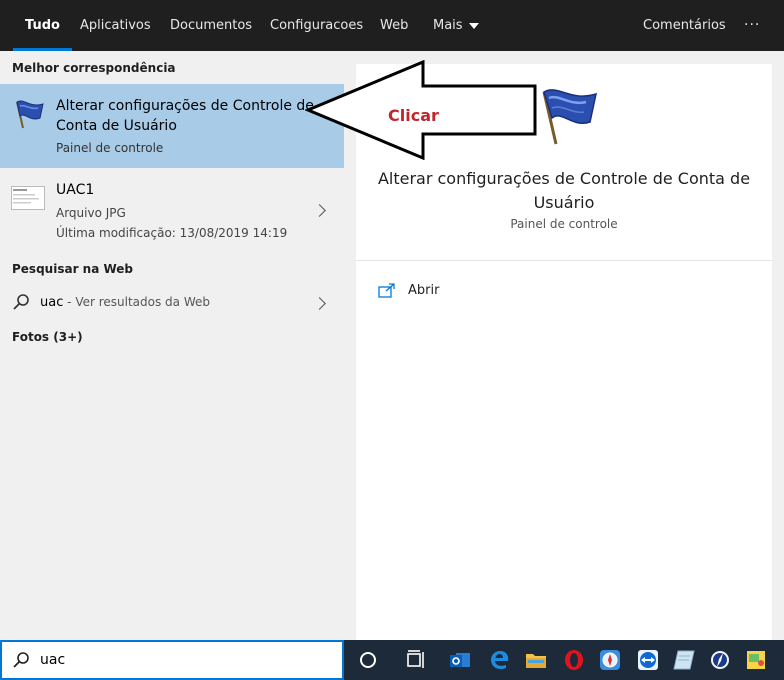 This screenshot has width=784, height=680. What do you see at coordinates (52, 302) in the screenshot?
I see `web-query: uac` at bounding box center [52, 302].